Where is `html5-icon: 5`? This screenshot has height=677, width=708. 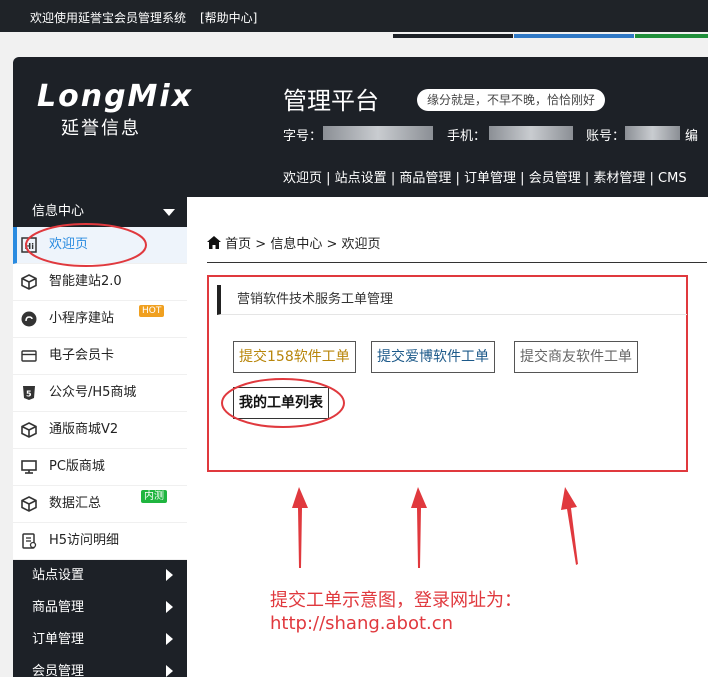 html5-icon: 5 is located at coordinates (29, 393).